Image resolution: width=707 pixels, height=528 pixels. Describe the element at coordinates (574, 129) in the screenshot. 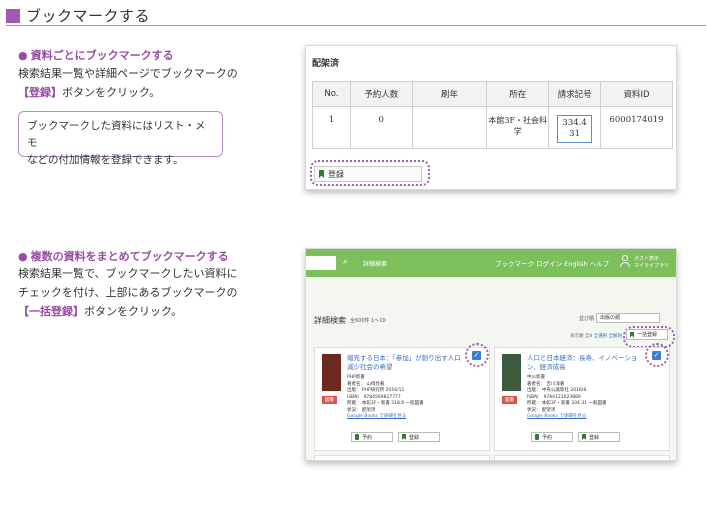

I see `call-number: 334.4 31` at that location.